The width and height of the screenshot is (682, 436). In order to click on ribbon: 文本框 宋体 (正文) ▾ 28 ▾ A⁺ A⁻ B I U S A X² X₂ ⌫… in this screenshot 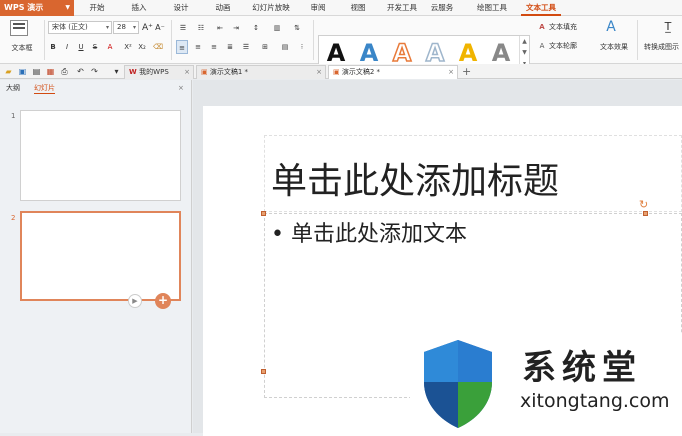, I will do `click(341, 43)`.